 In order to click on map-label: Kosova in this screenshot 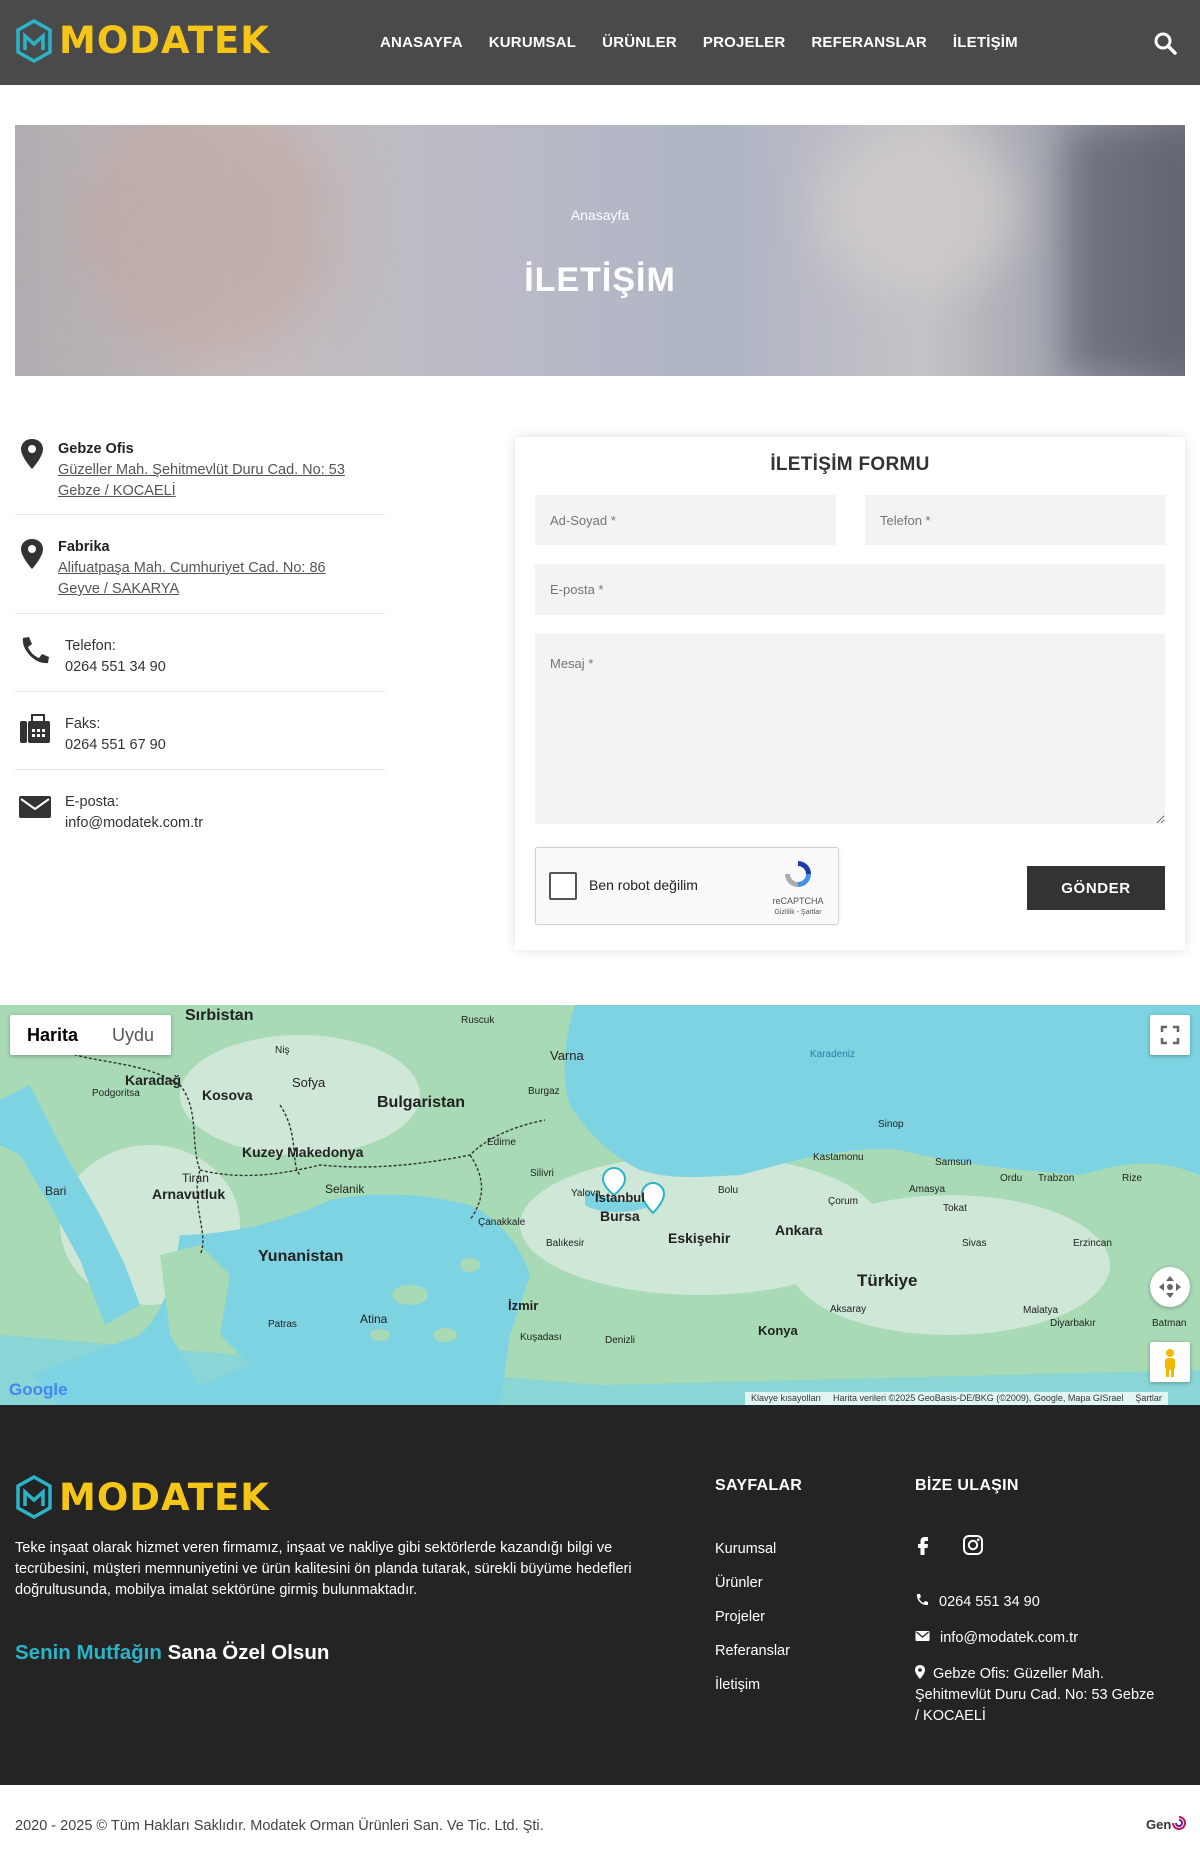, I will do `click(227, 1095)`.